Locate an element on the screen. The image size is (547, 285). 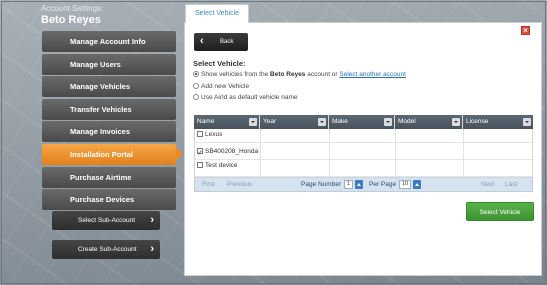
sidebar-item-purchase-airtime: Purchase Airtime is located at coordinates (109, 177).